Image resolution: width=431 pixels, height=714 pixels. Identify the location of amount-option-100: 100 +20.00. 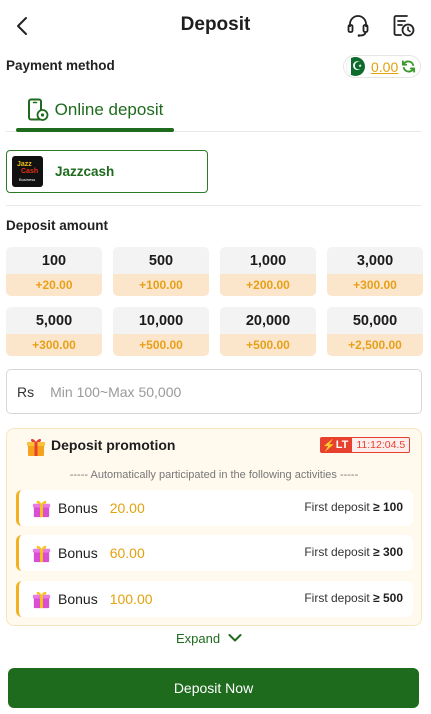
(54, 271).